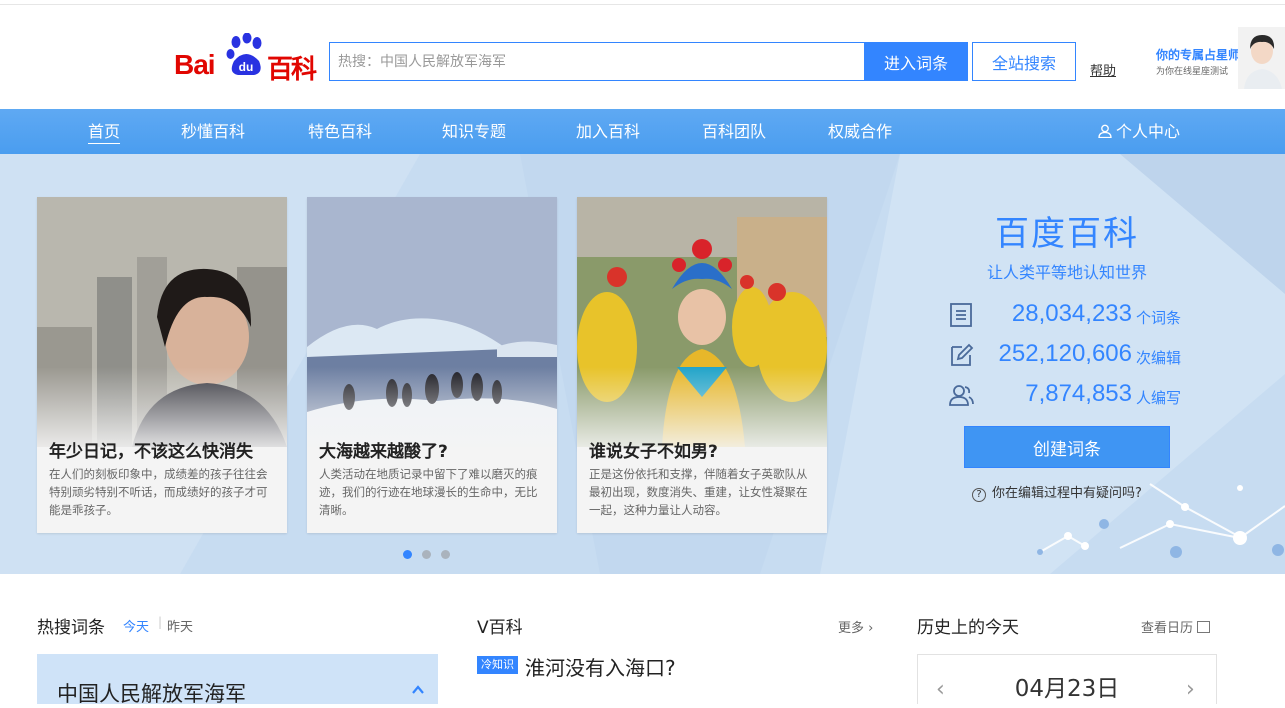 The image size is (1285, 708). I want to click on faq-label: 你在编辑过程中有疑问吗?, so click(1067, 493).